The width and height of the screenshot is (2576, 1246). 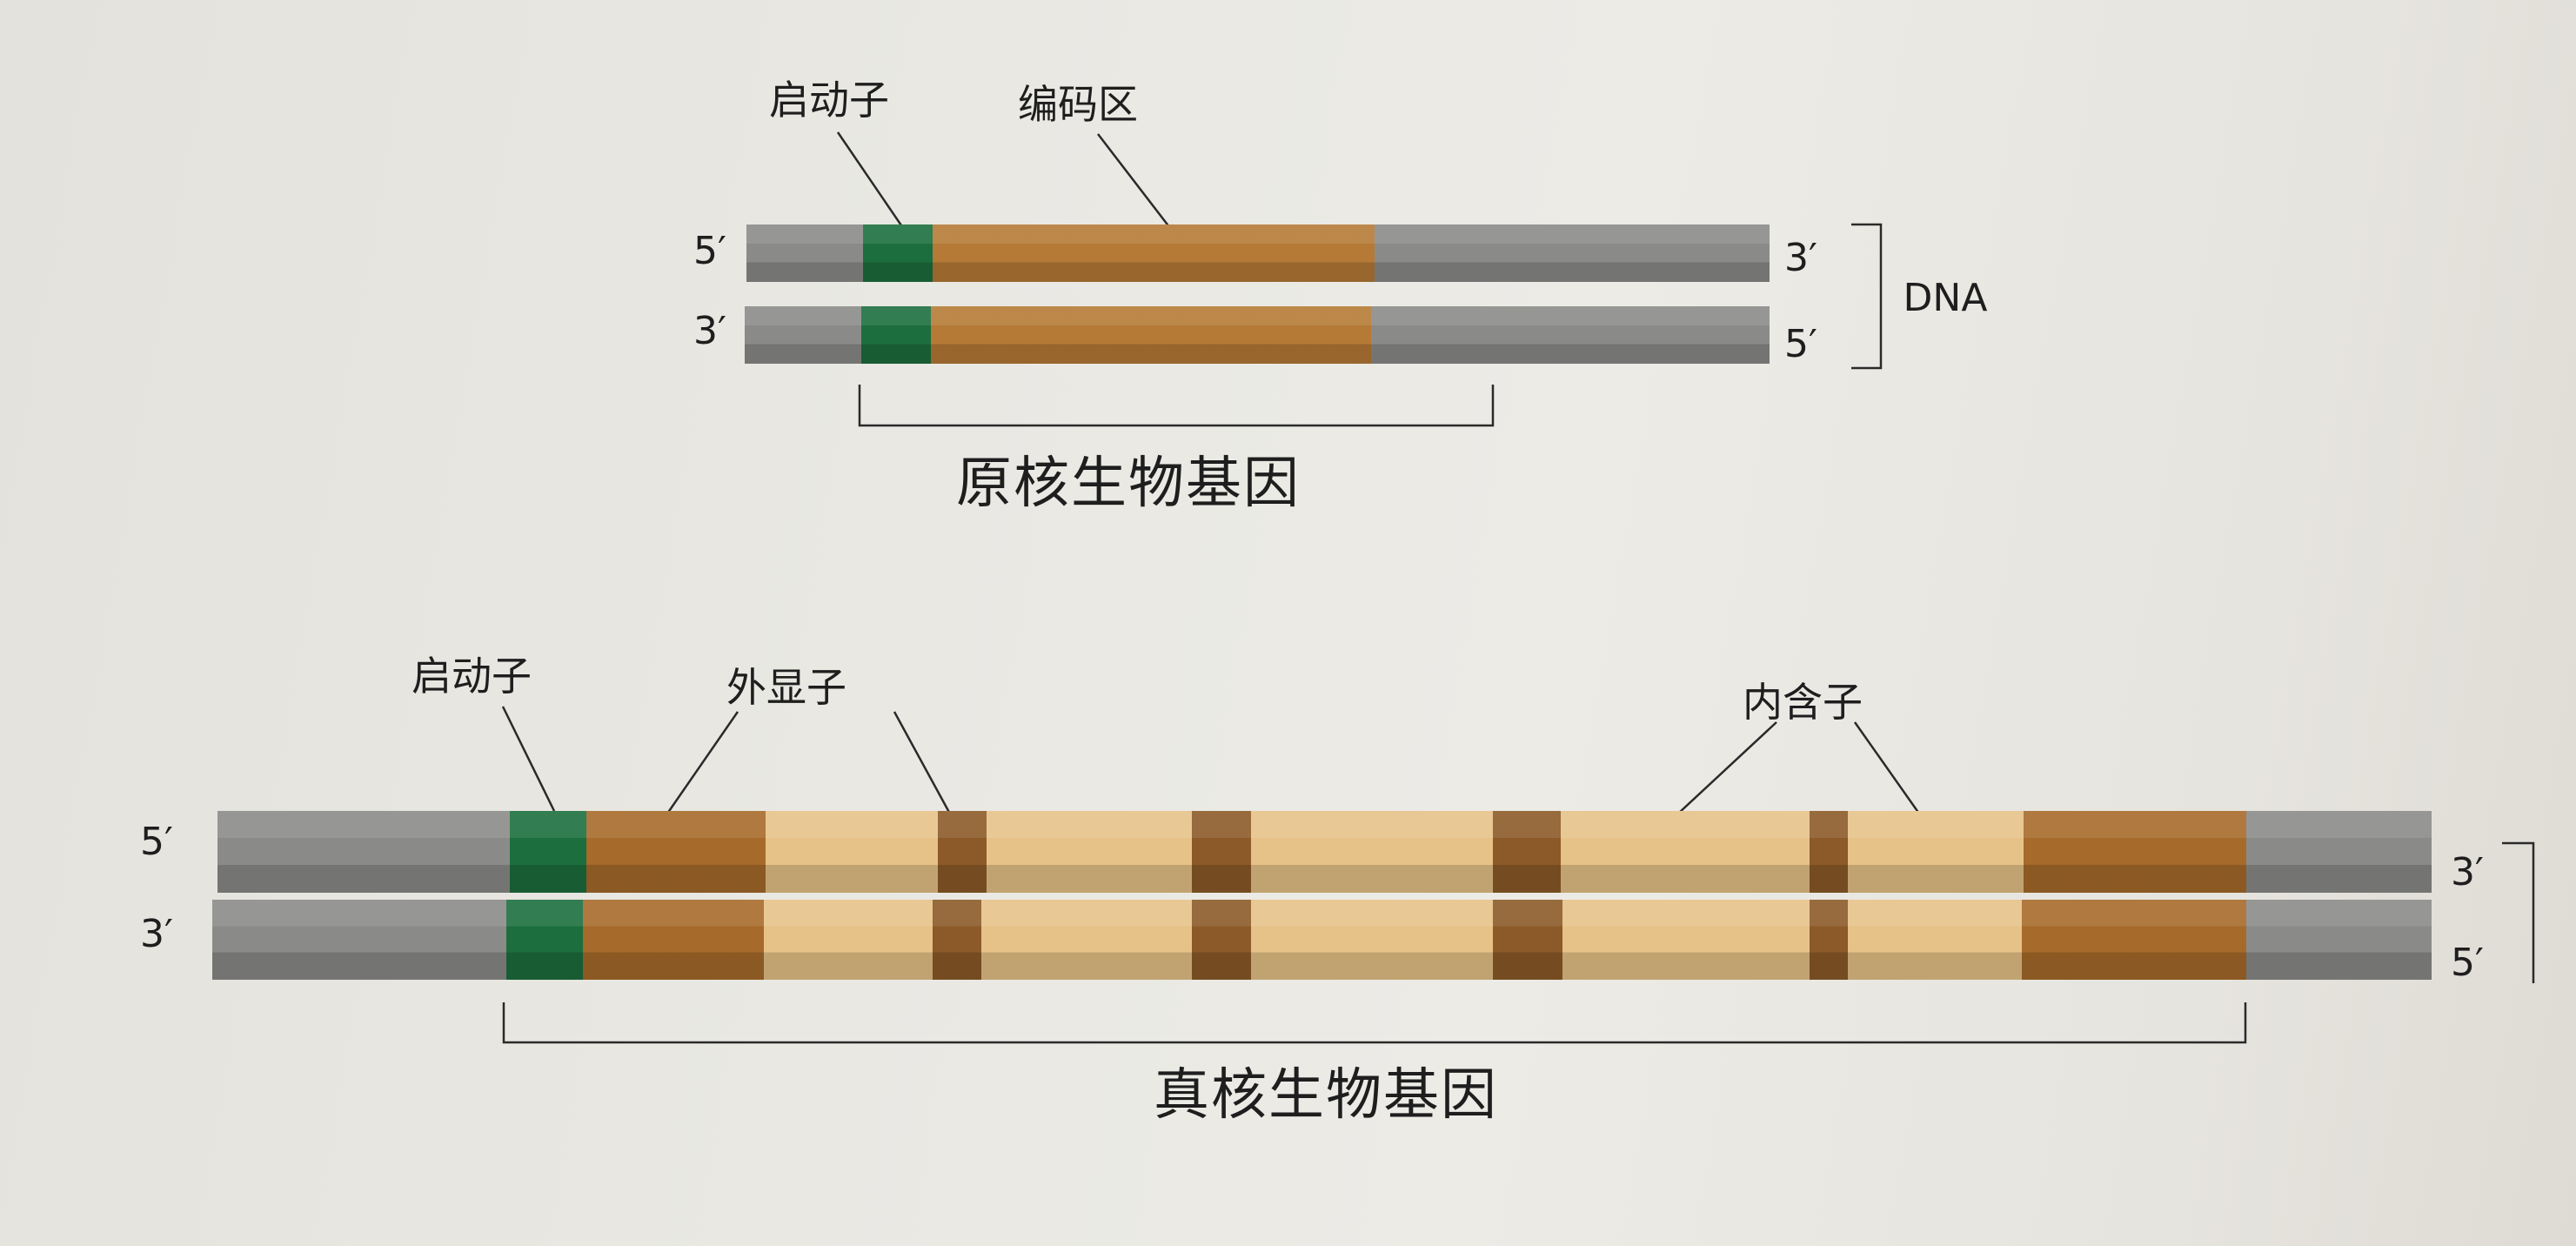 I want to click on prok-bottom-right-end: 5′, so click(x=1800, y=344).